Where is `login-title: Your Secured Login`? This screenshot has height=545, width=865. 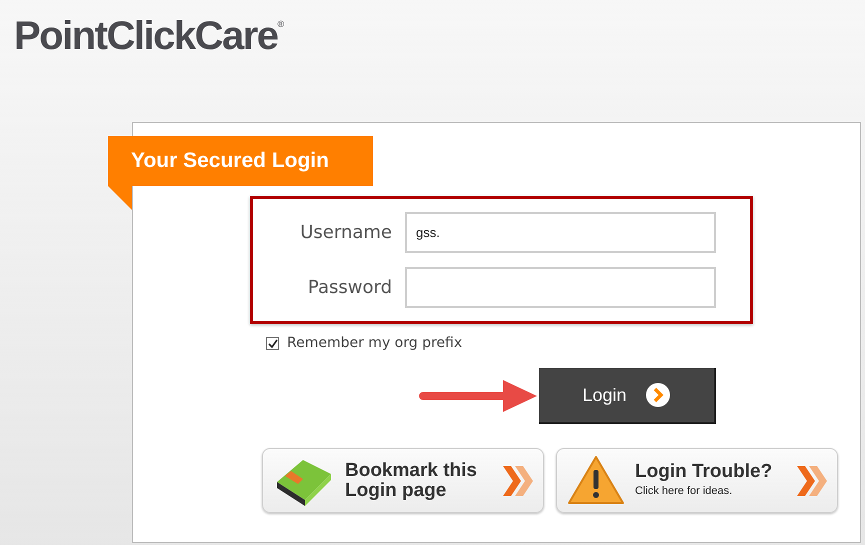
login-title: Your Secured Login is located at coordinates (240, 161).